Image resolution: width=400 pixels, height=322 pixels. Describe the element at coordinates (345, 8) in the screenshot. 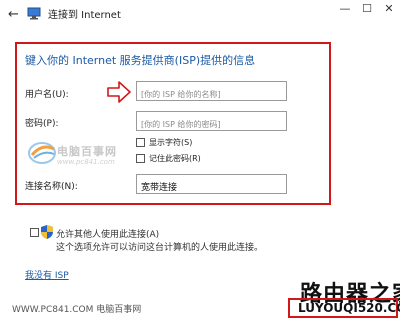

I see `minimize-button: —` at that location.